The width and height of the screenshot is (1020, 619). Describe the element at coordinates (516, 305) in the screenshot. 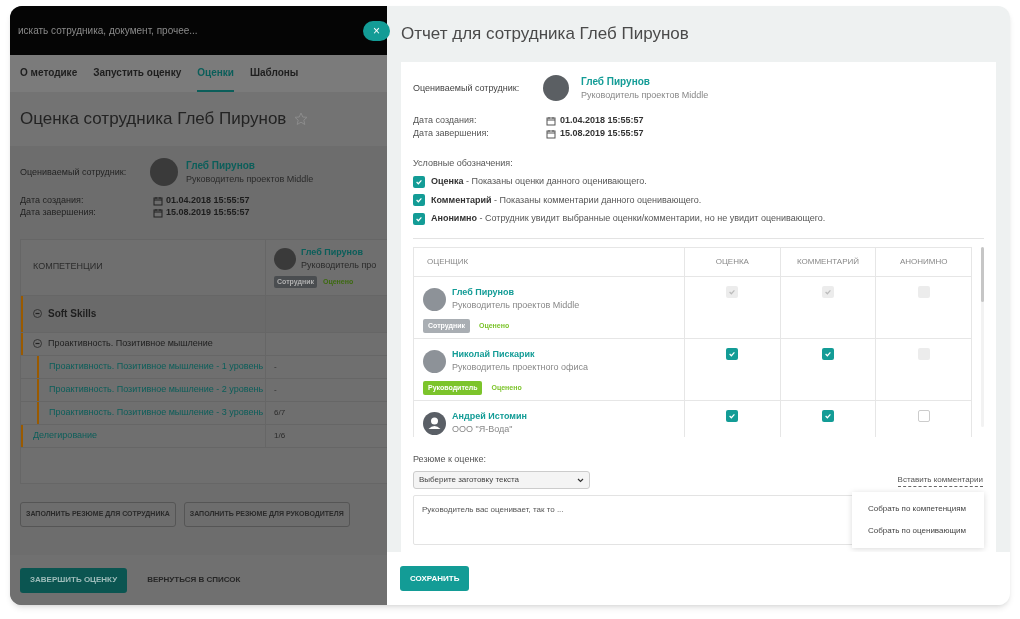

I see `evaluator-position: Руководитель проектов Middle` at that location.